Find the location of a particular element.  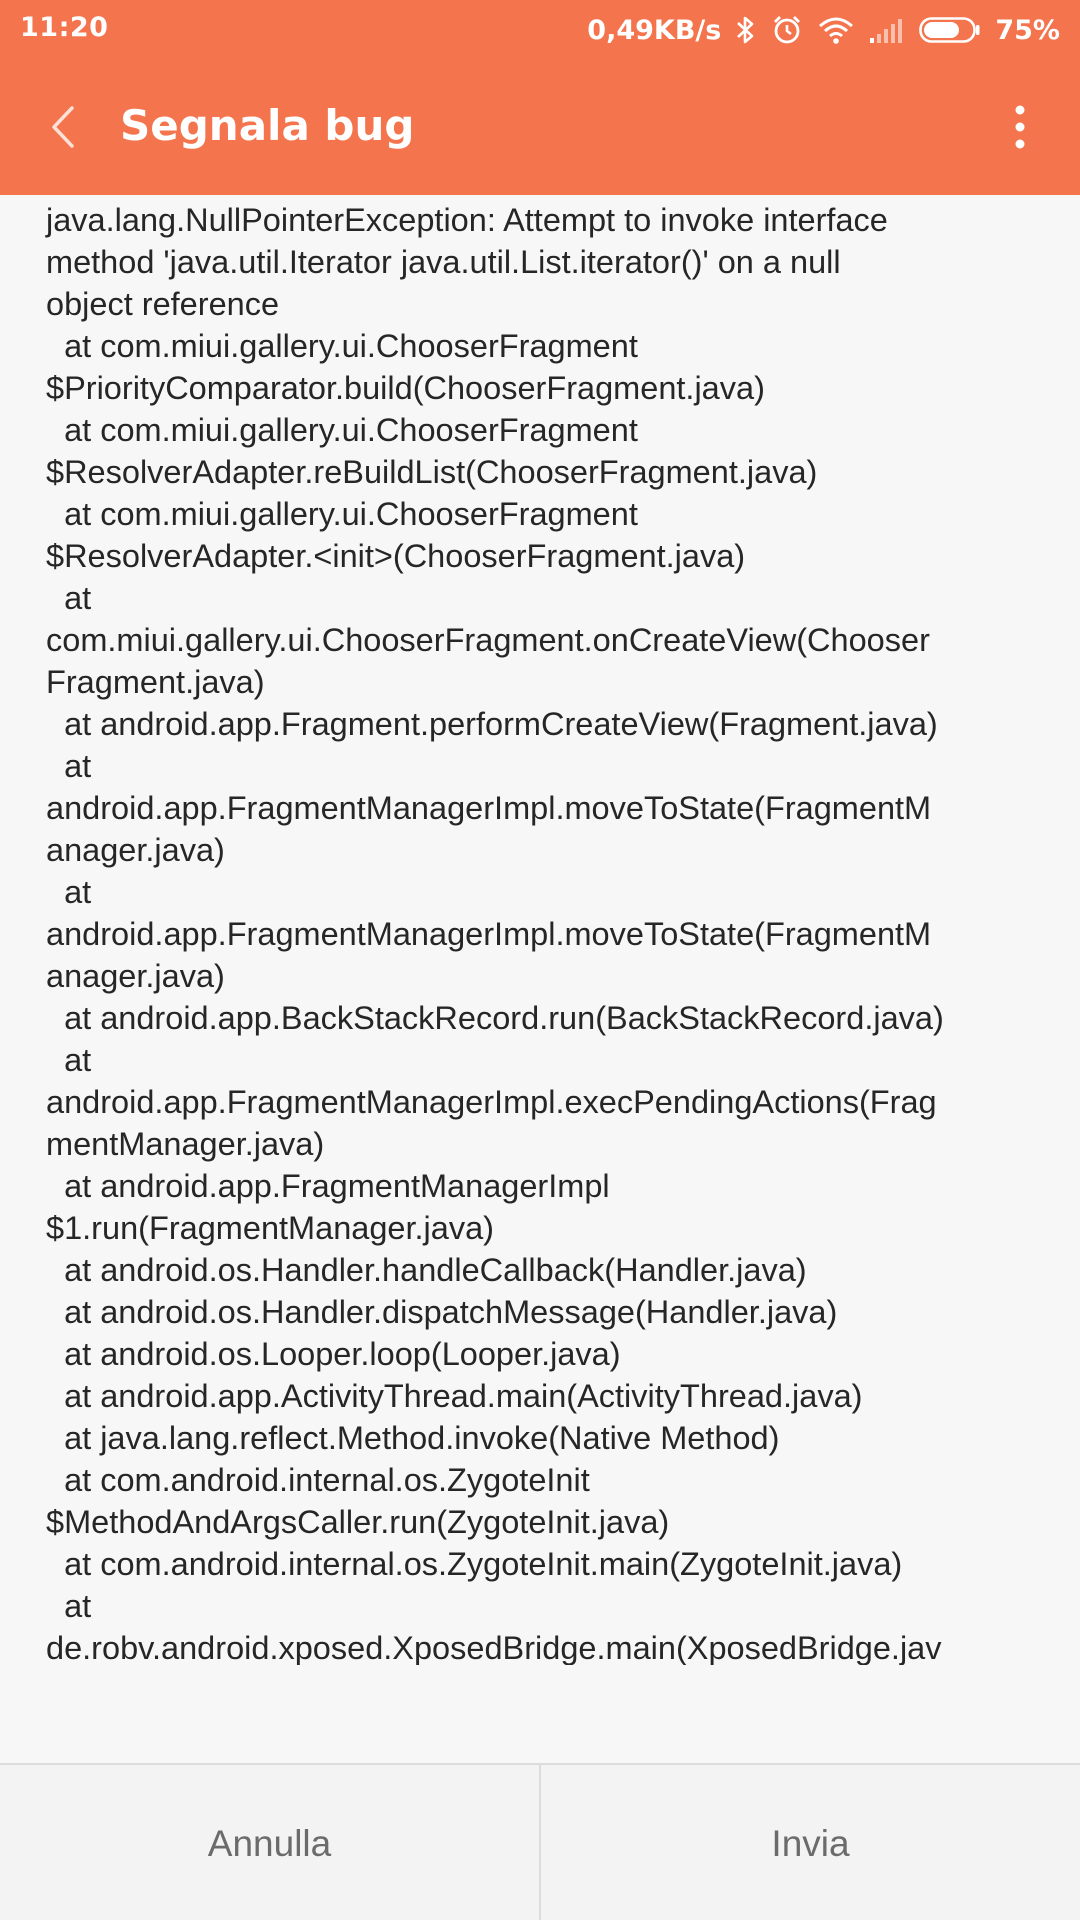

log-line: mentManager.java) is located at coordinates (185, 1144).